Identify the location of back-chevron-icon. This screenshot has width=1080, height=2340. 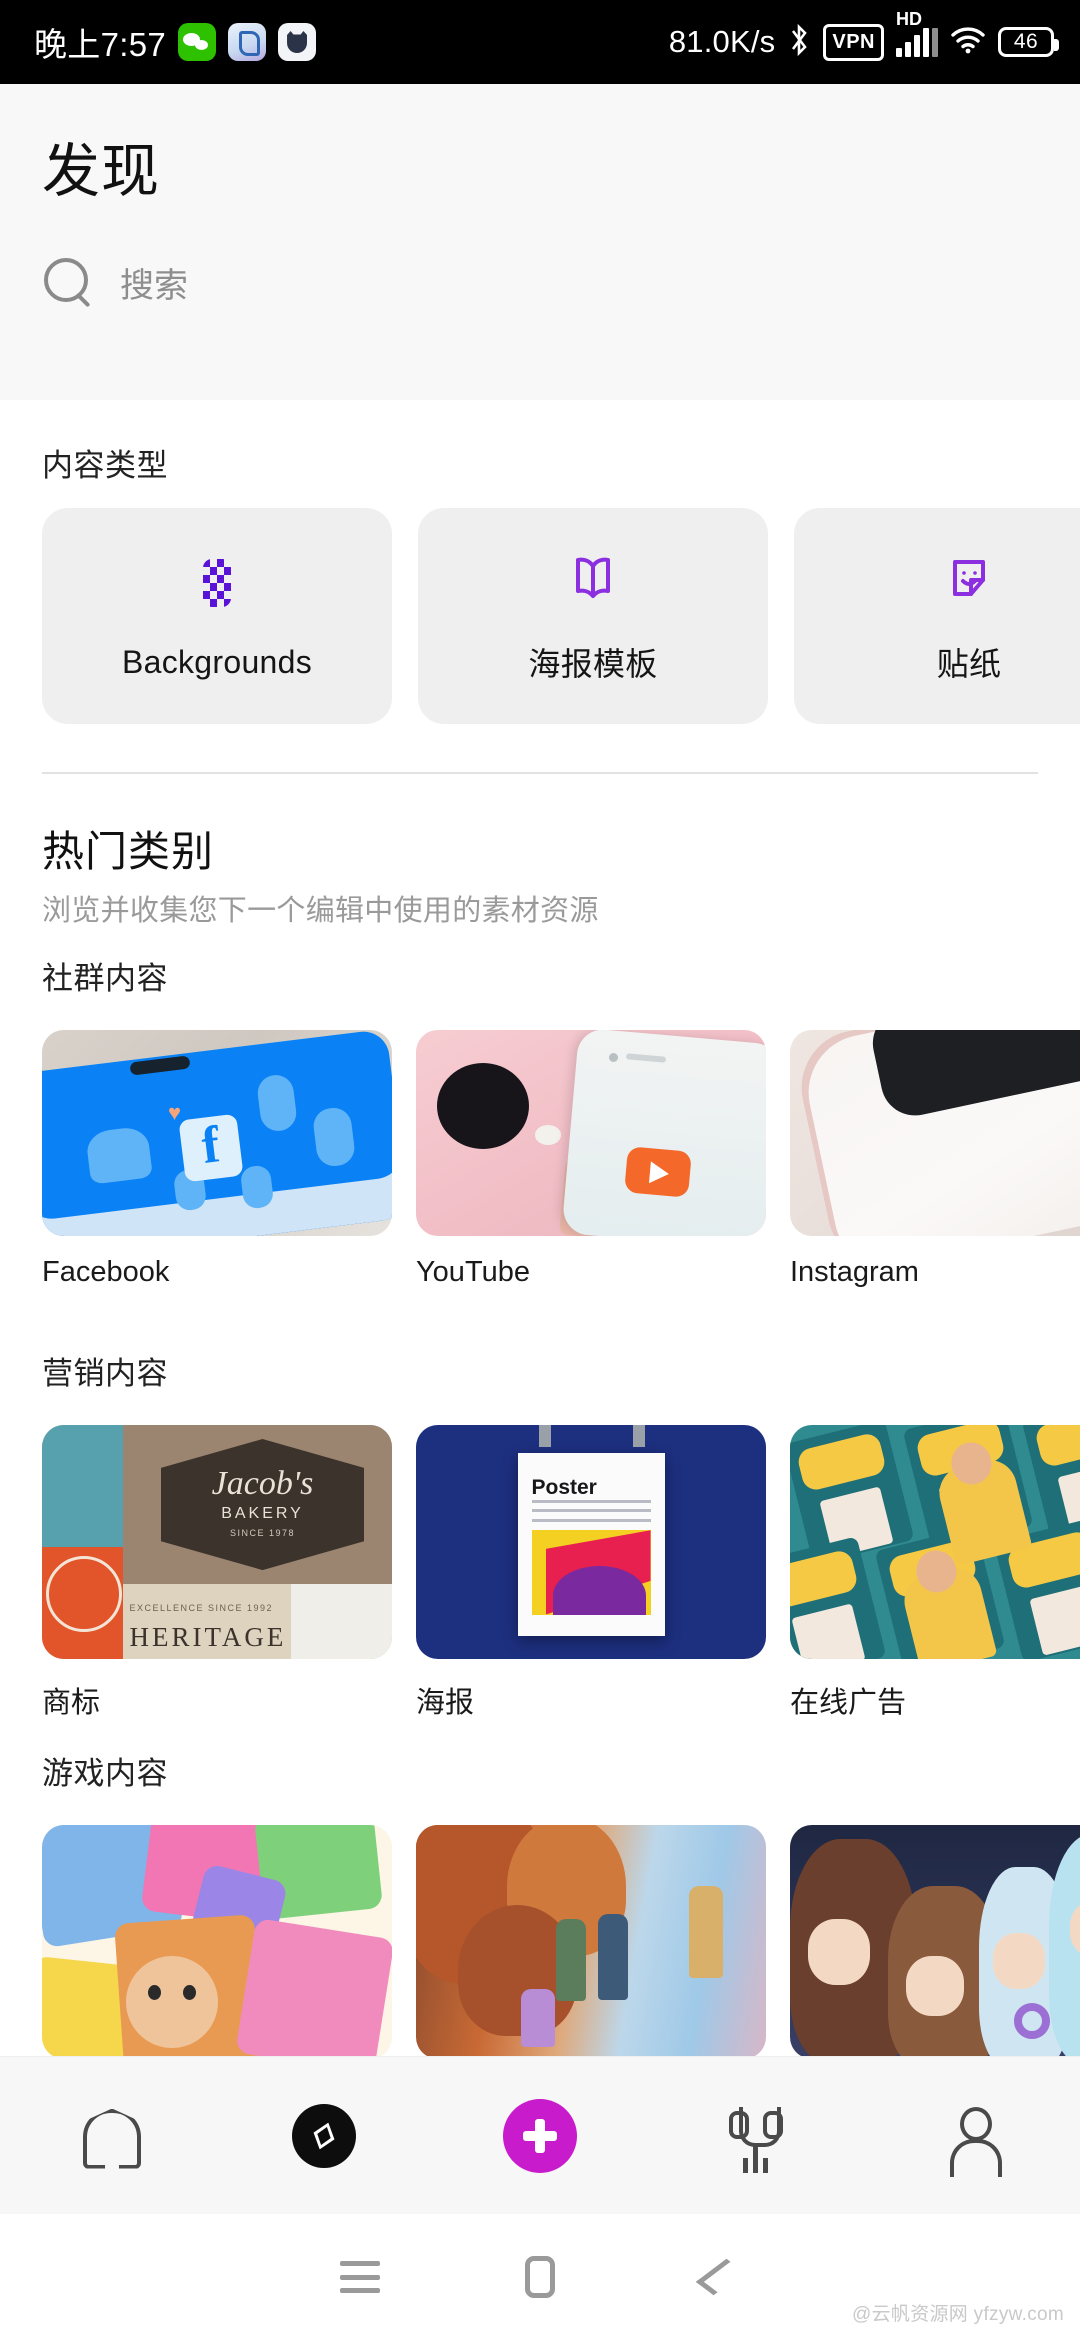
(720, 2277).